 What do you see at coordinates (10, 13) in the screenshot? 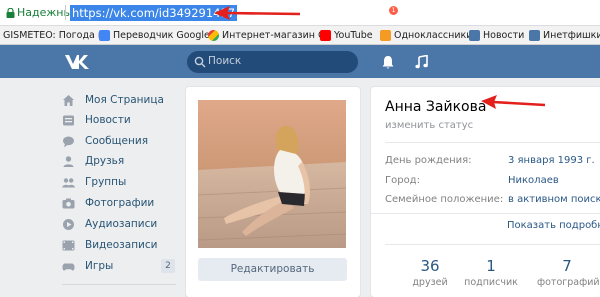
I see `lock-icon` at bounding box center [10, 13].